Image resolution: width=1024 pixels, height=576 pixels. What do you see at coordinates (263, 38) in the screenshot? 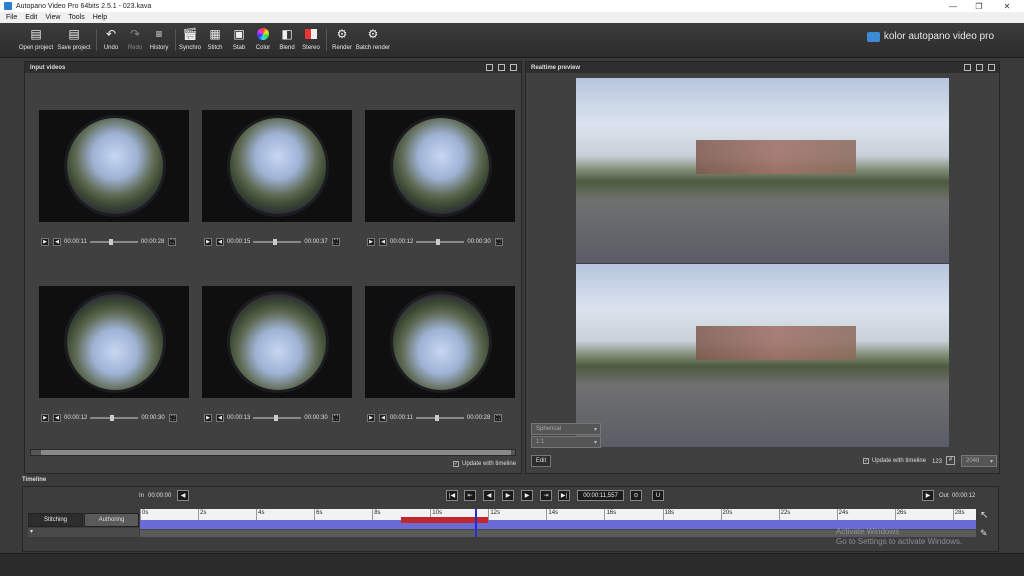
I see `color-button: Color` at bounding box center [263, 38].